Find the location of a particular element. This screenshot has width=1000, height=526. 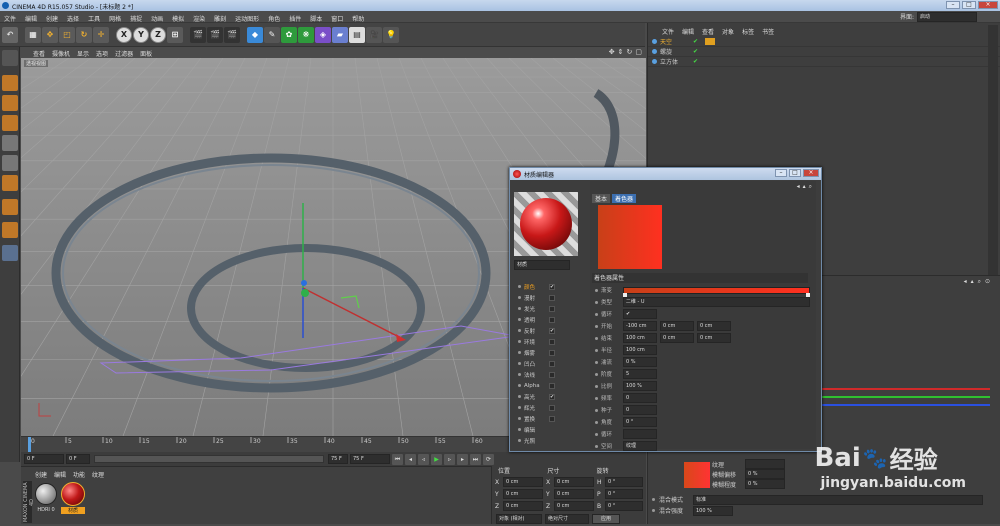

channel-label: 凹凸 is located at coordinates (535, 364).